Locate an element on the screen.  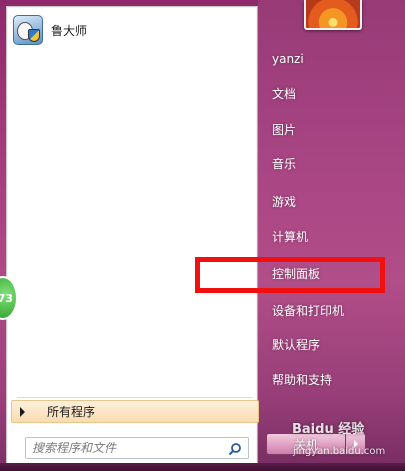
watermark-logo: Baidu 经验 is located at coordinates (328, 429).